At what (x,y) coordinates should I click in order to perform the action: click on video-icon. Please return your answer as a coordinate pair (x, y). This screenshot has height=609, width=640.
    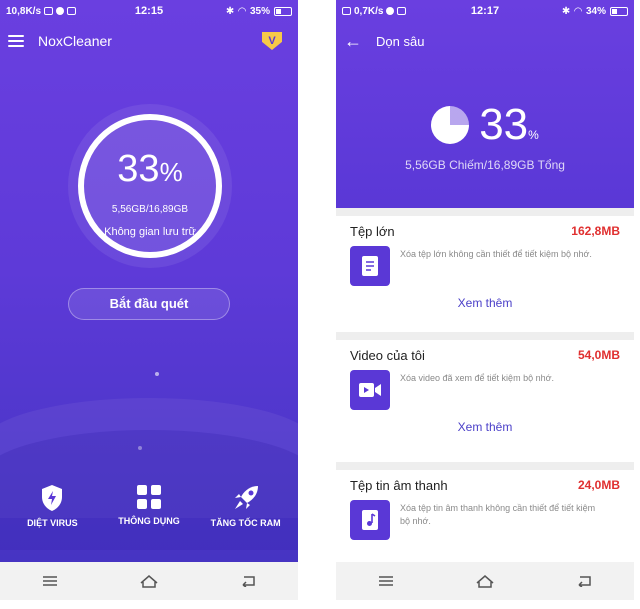
    Looking at the image, I should click on (370, 390).